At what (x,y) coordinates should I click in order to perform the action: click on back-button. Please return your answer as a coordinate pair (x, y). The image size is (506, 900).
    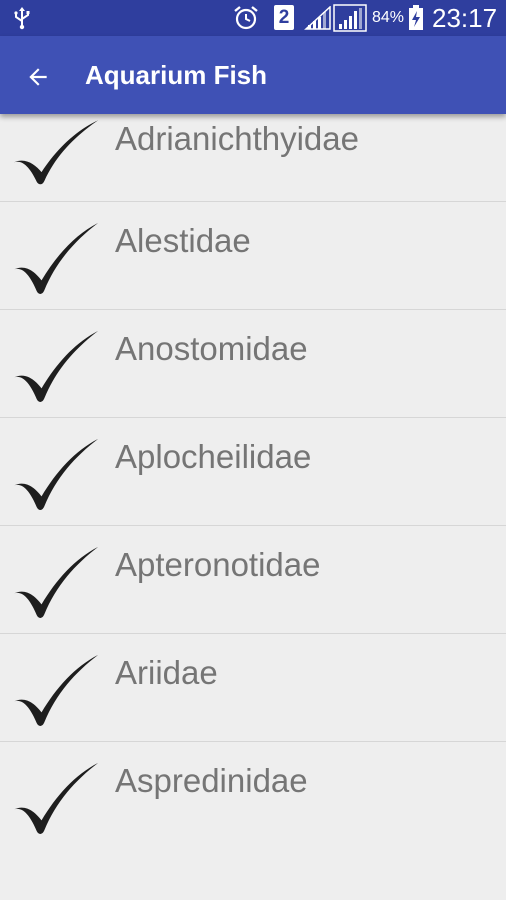
    Looking at the image, I should click on (38, 77).